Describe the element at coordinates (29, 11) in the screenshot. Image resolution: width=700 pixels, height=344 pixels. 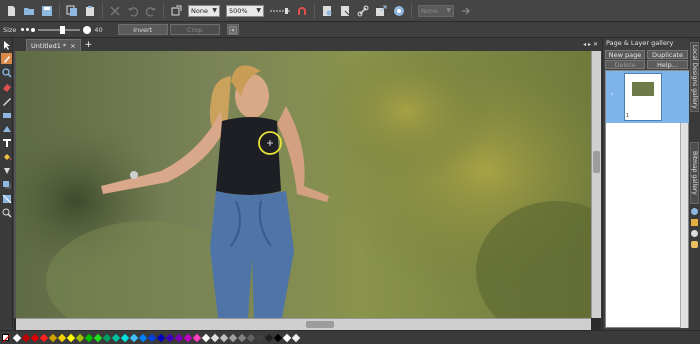
I see `open-folder-icon` at that location.